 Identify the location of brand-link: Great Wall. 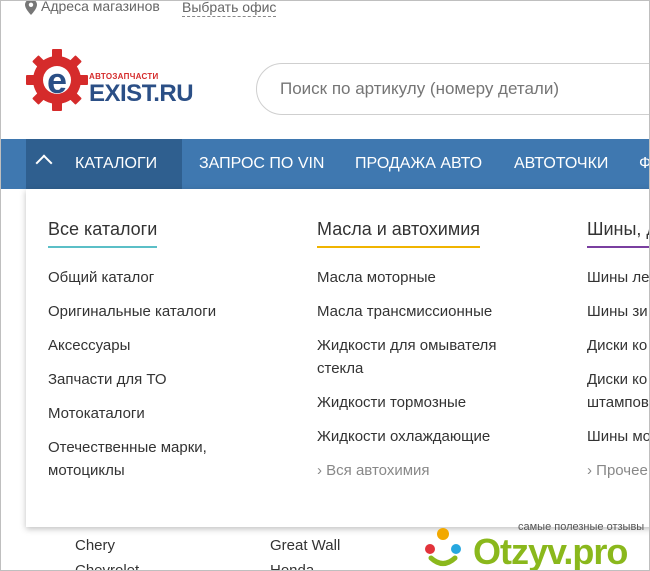
(305, 545).